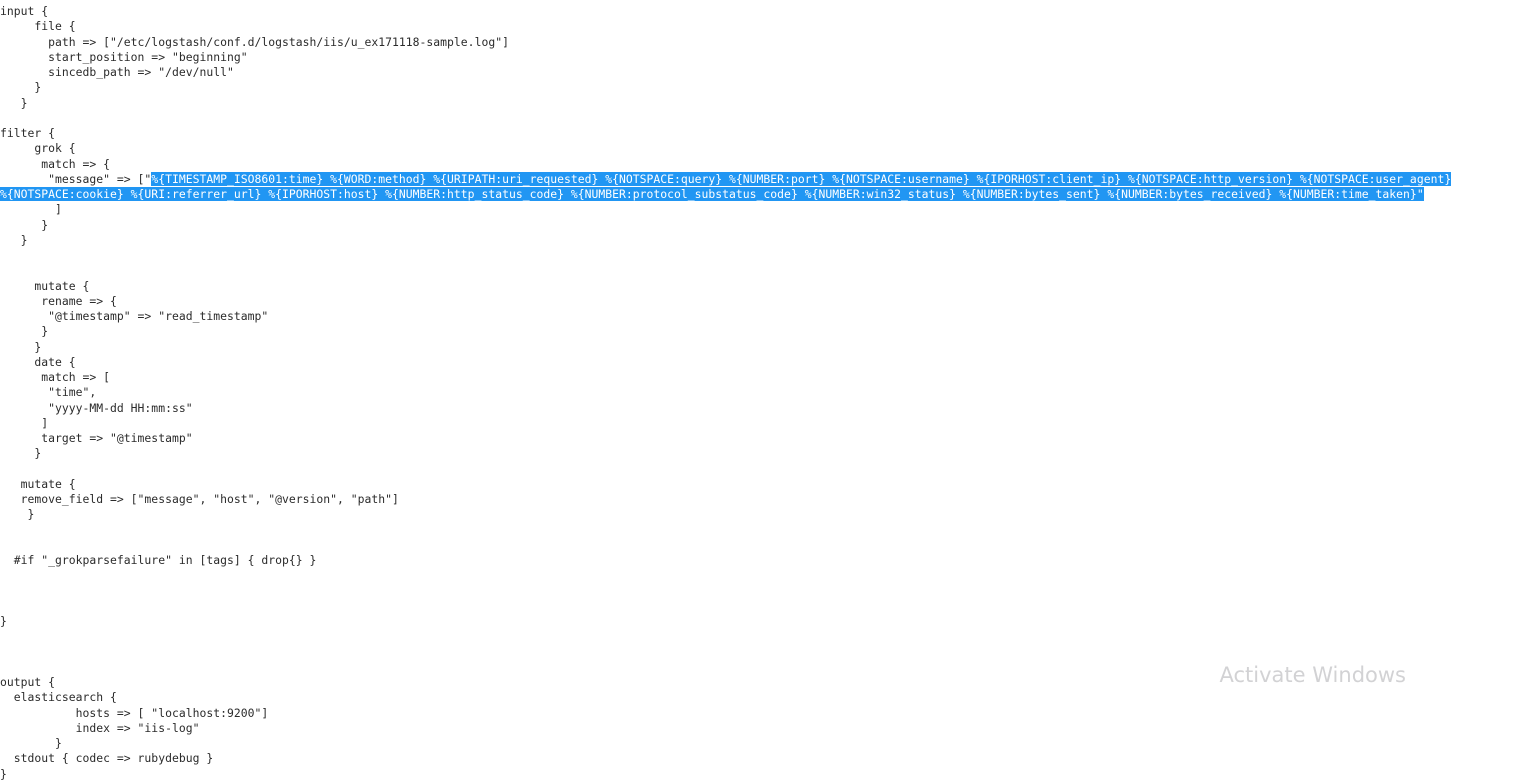  I want to click on code-line: index => "iis-log", so click(100, 727).